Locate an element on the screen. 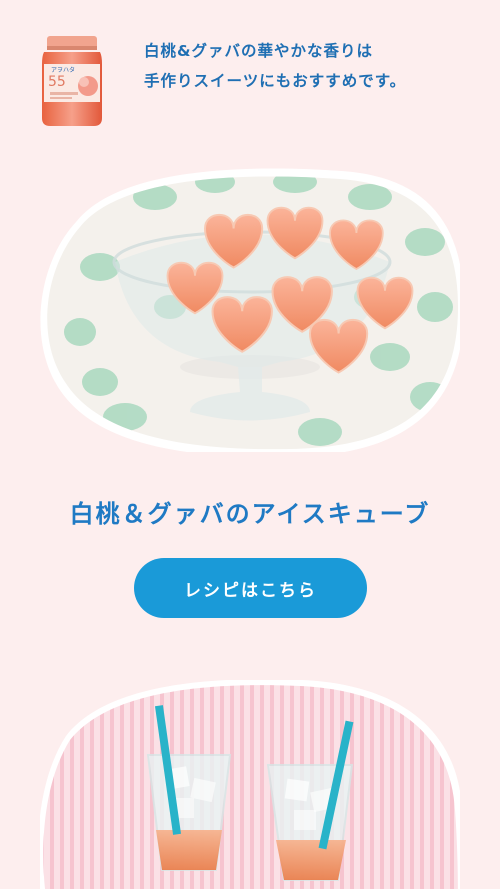 The height and width of the screenshot is (889, 500). recipe-title: 白桃＆グァバのアイスキューブ is located at coordinates (250, 514).